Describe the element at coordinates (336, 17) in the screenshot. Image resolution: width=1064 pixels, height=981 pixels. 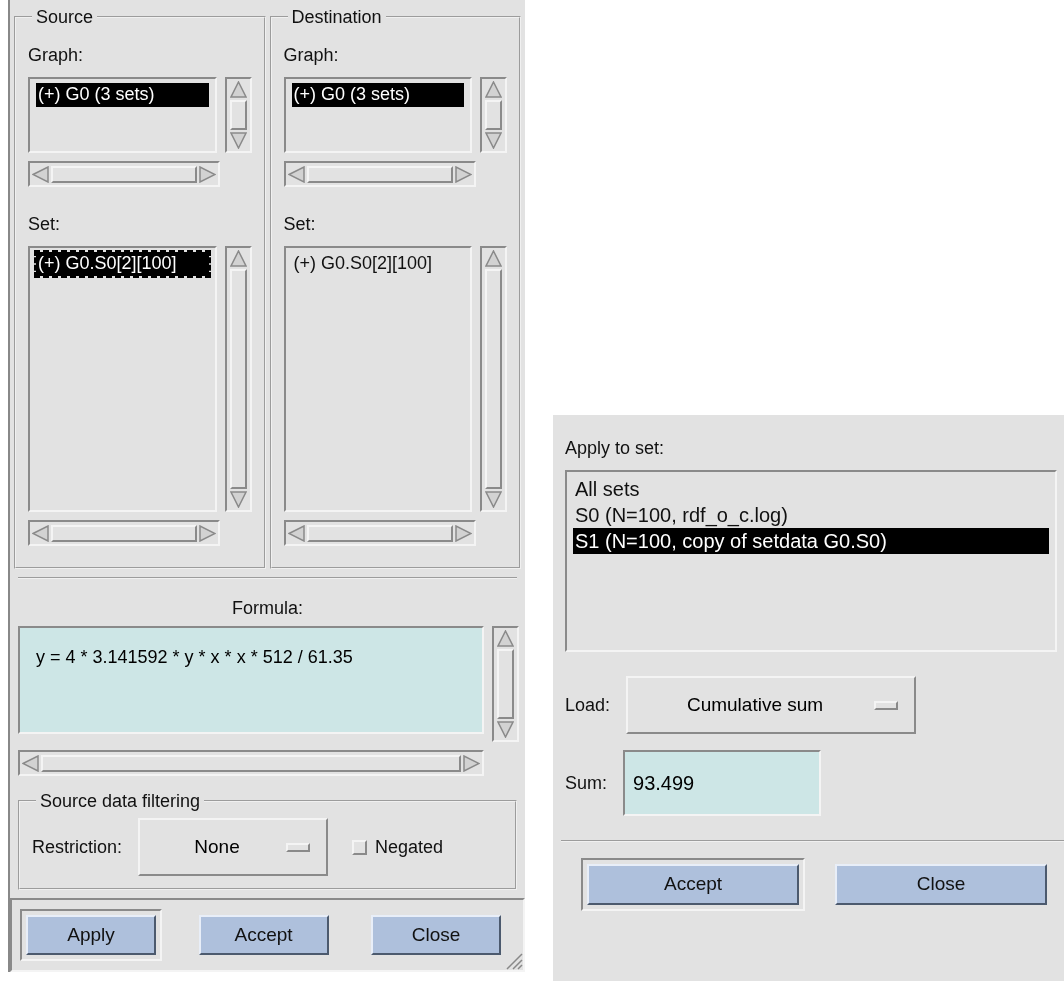
I see `frame-title: Destination` at that location.